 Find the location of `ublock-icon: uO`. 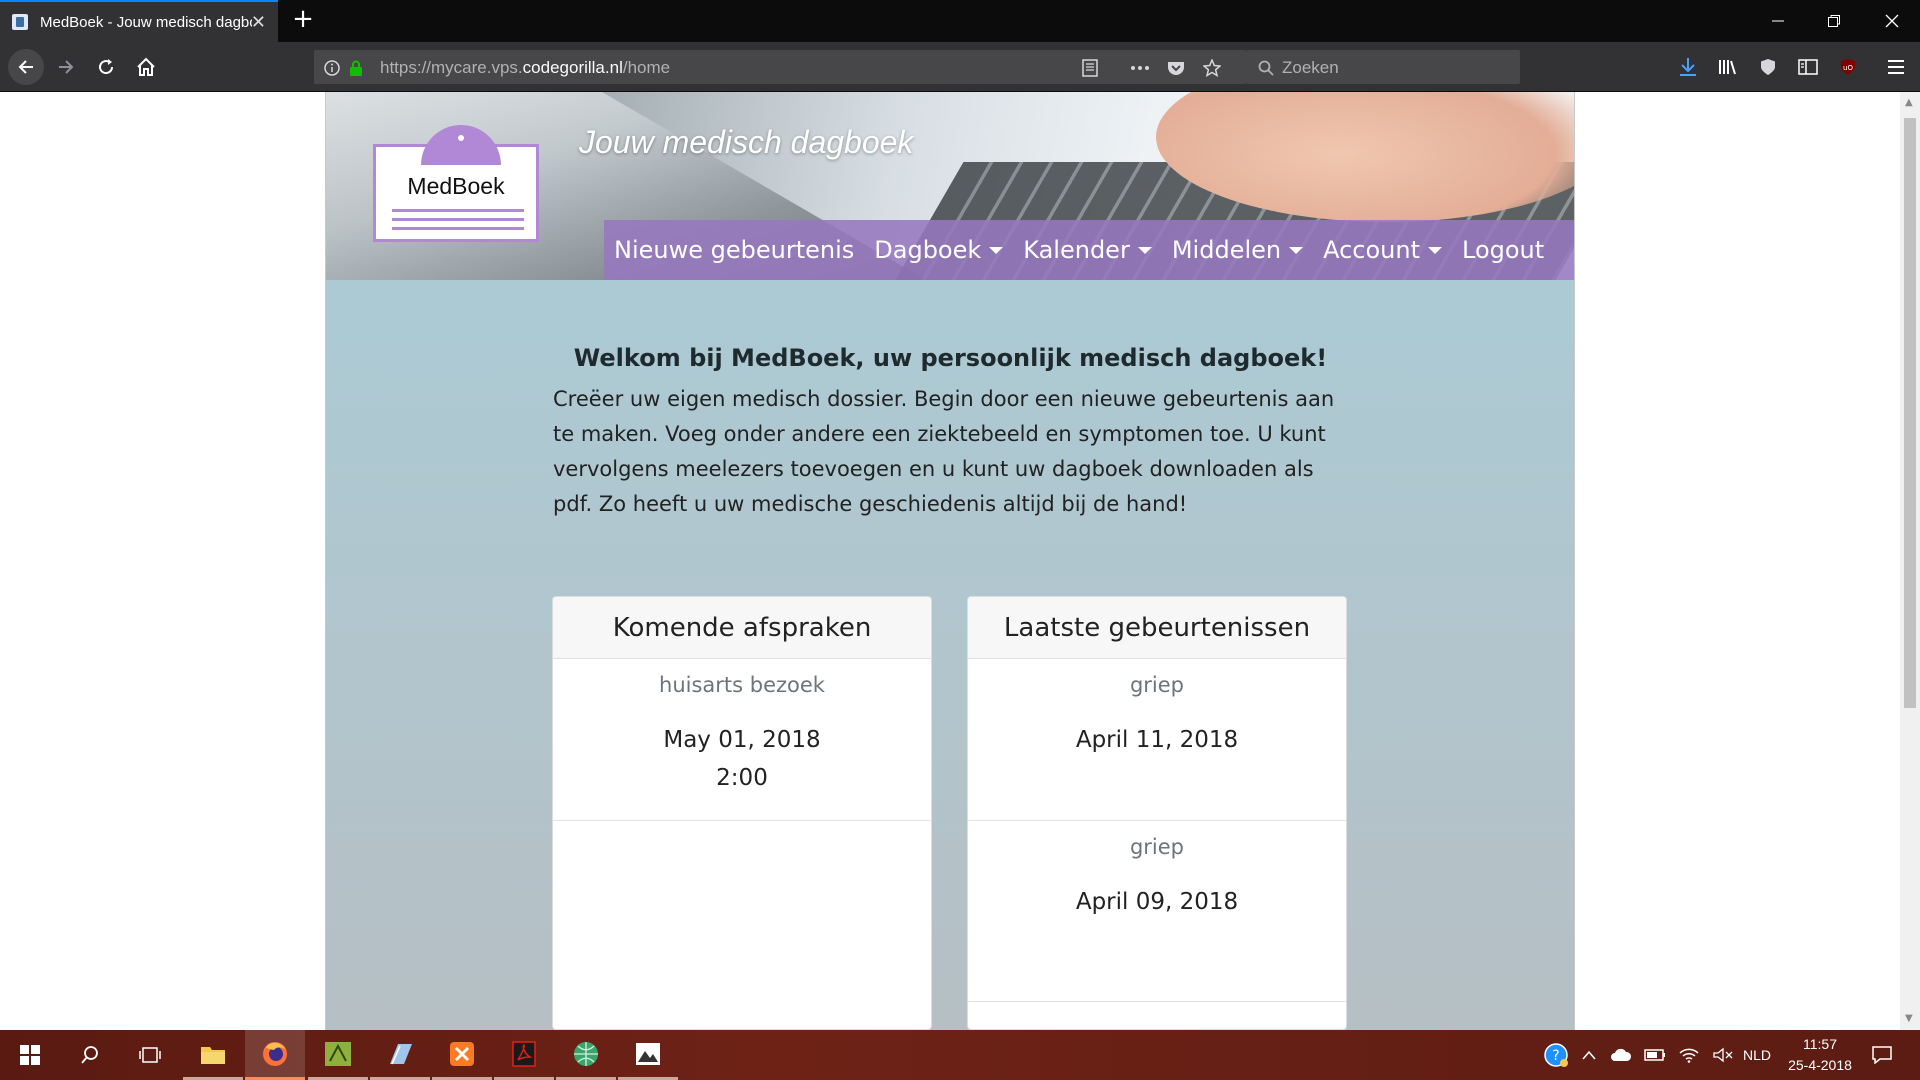

ublock-icon: uO is located at coordinates (1848, 67).